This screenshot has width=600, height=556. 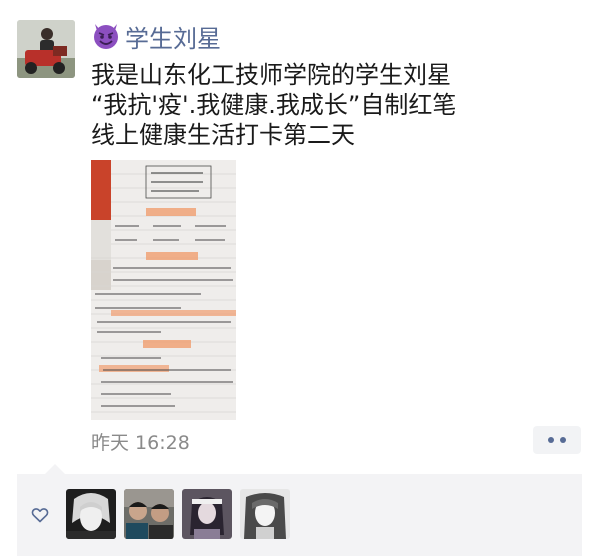 What do you see at coordinates (271, 75) in the screenshot?
I see `post-text-line: 我是山东化工技师学院的学生刘星` at bounding box center [271, 75].